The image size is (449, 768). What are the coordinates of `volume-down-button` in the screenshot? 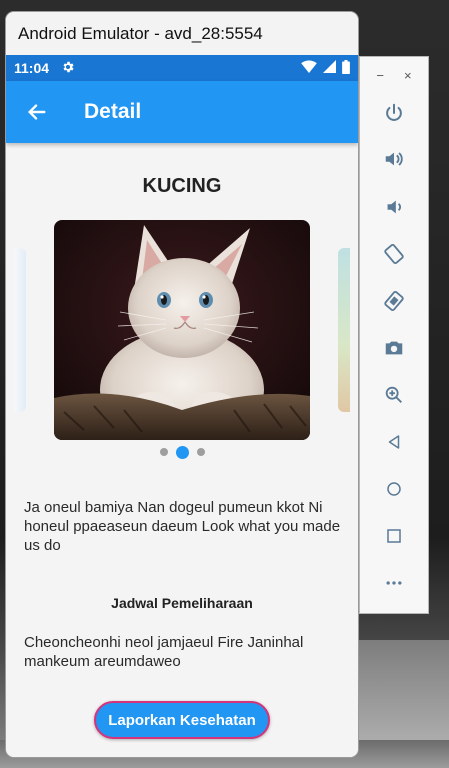 It's located at (394, 209).